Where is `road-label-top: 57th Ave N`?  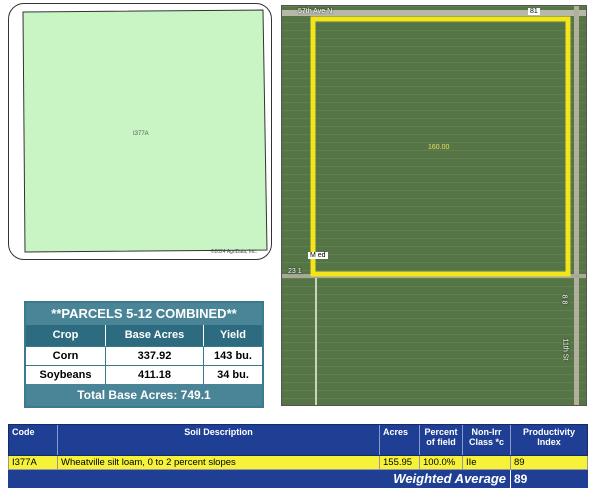
road-label-top: 57th Ave N is located at coordinates (315, 11).